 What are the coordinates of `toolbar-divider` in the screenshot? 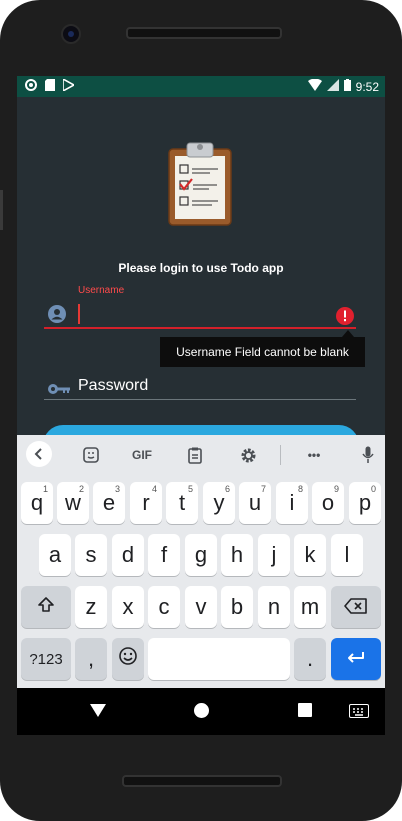 It's located at (280, 455).